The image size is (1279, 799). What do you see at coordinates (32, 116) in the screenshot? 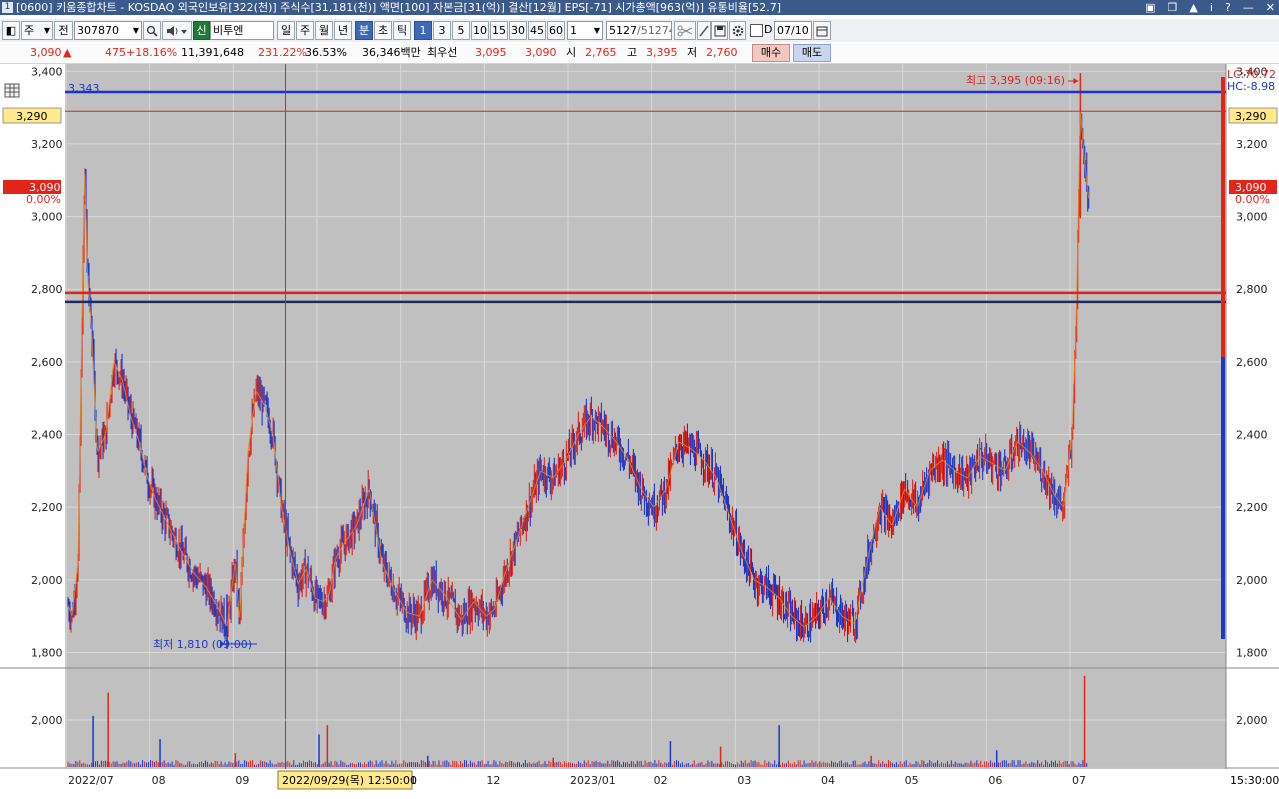
I see `marker-label-left: 3,290` at bounding box center [32, 116].